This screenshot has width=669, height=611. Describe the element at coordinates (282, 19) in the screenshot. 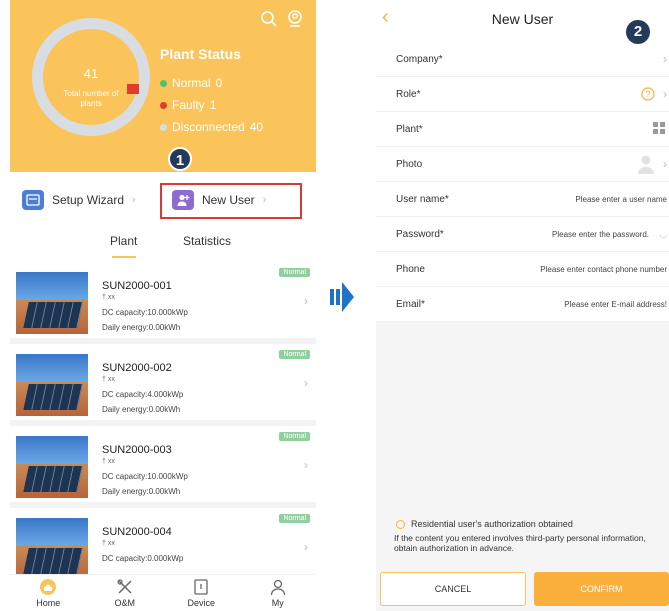

I see `top-icons` at that location.